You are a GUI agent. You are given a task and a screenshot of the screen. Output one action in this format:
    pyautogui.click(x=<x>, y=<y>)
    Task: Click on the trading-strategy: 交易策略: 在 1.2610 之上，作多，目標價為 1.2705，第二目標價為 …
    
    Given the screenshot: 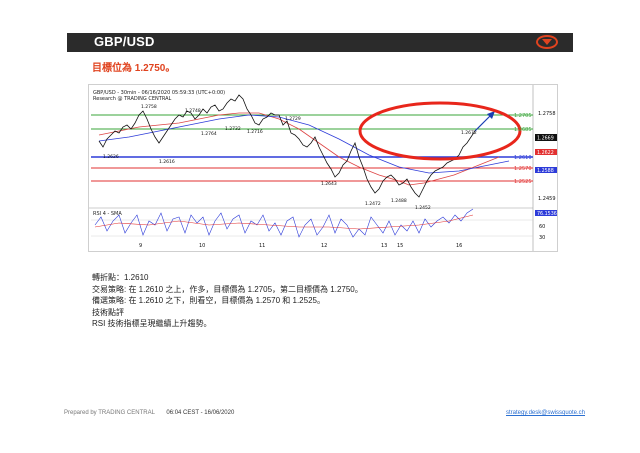 What is the action you would take?
    pyautogui.click(x=227, y=289)
    